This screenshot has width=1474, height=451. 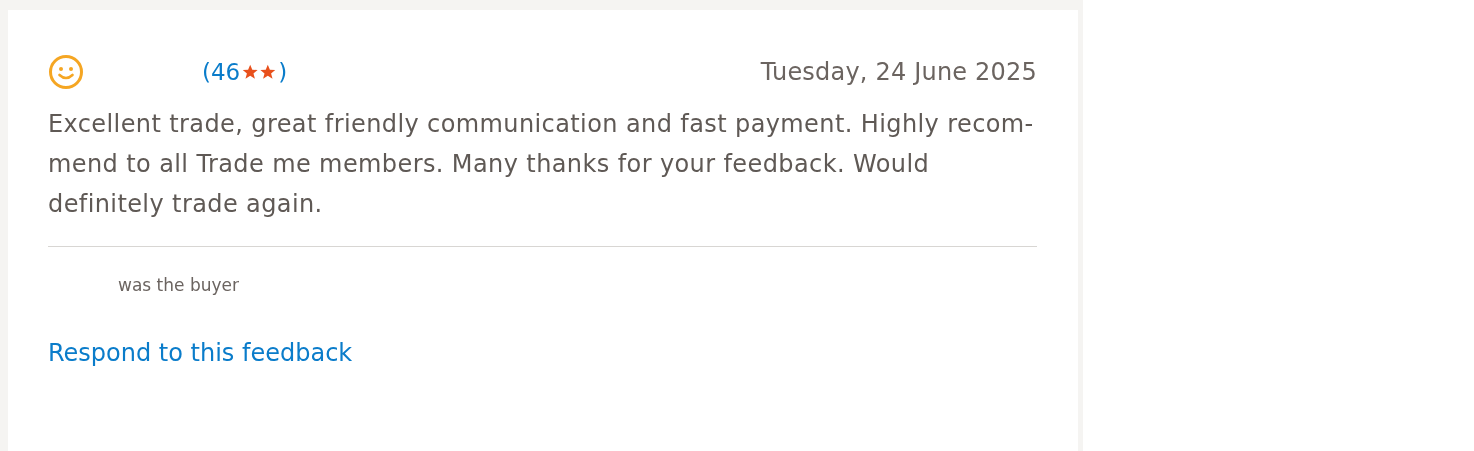 What do you see at coordinates (66, 72) in the screenshot?
I see `smiley-icon` at bounding box center [66, 72].